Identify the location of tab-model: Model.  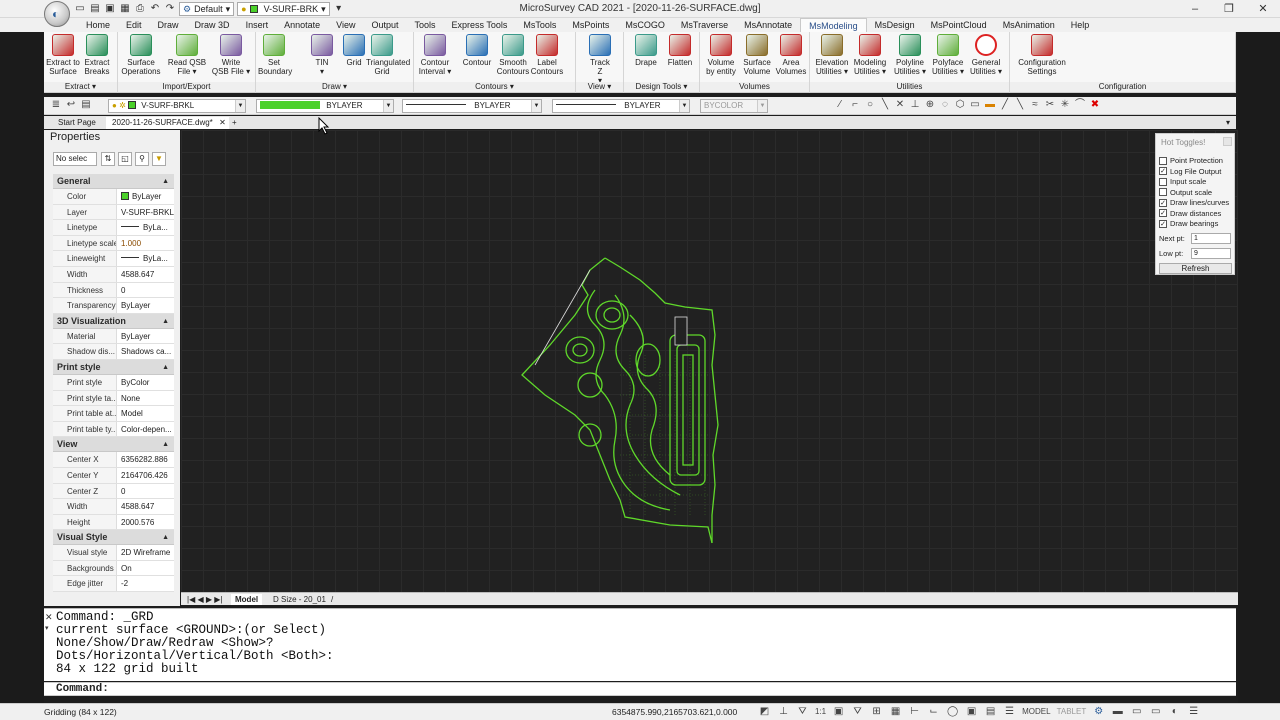
(247, 599).